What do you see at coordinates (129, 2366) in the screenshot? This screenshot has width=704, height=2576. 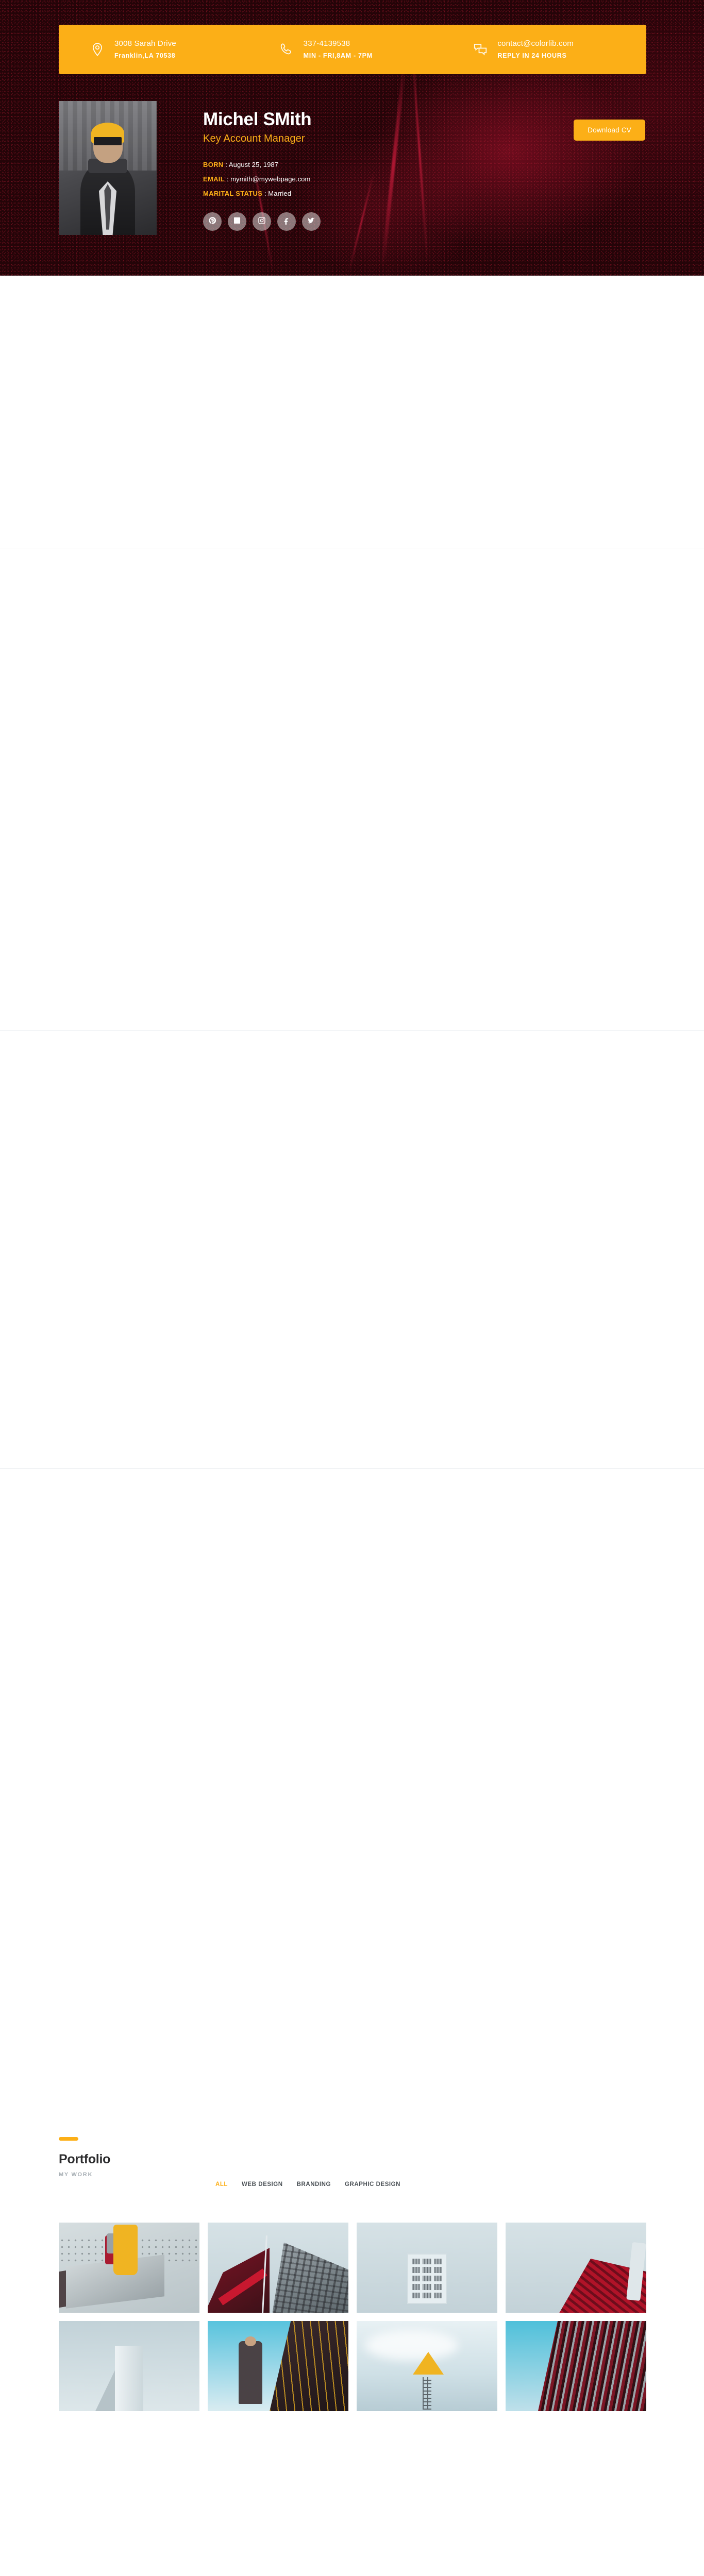 I see `portfolio-item-white-tower-sky` at bounding box center [129, 2366].